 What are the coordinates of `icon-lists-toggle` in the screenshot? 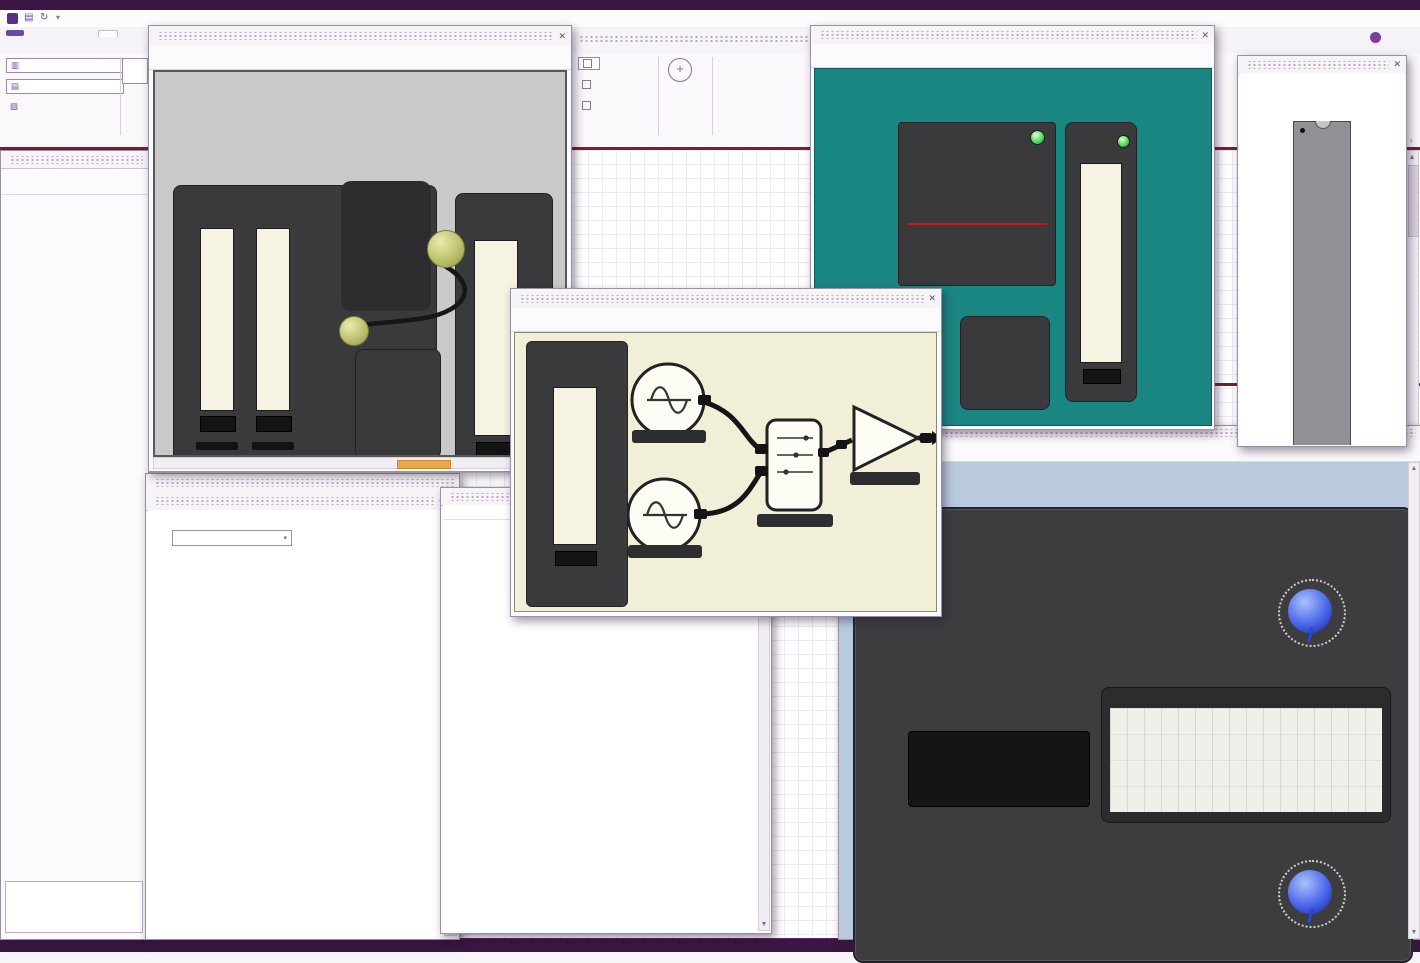 It's located at (588, 84).